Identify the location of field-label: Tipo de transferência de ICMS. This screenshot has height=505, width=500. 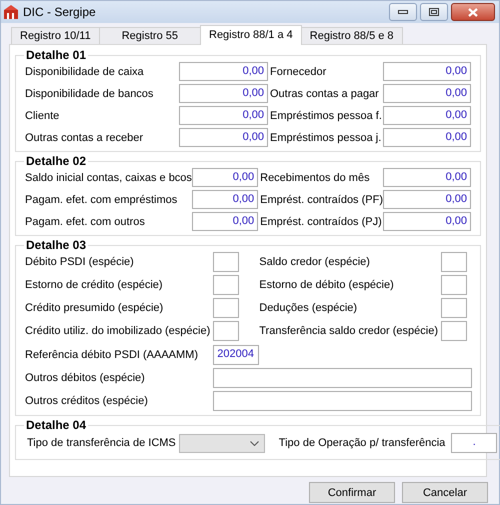
(101, 443).